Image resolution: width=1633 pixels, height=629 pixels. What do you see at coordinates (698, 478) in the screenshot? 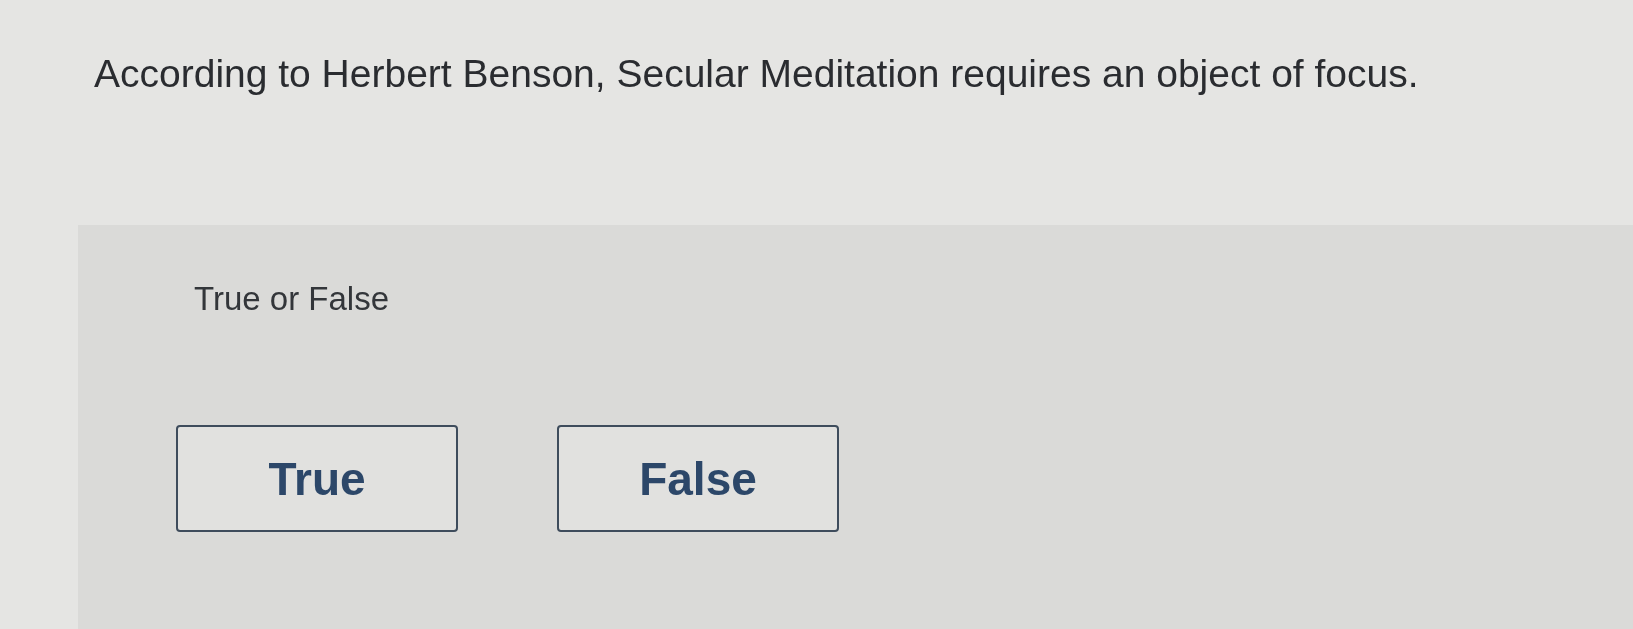
I see `answer-option-button: False` at bounding box center [698, 478].